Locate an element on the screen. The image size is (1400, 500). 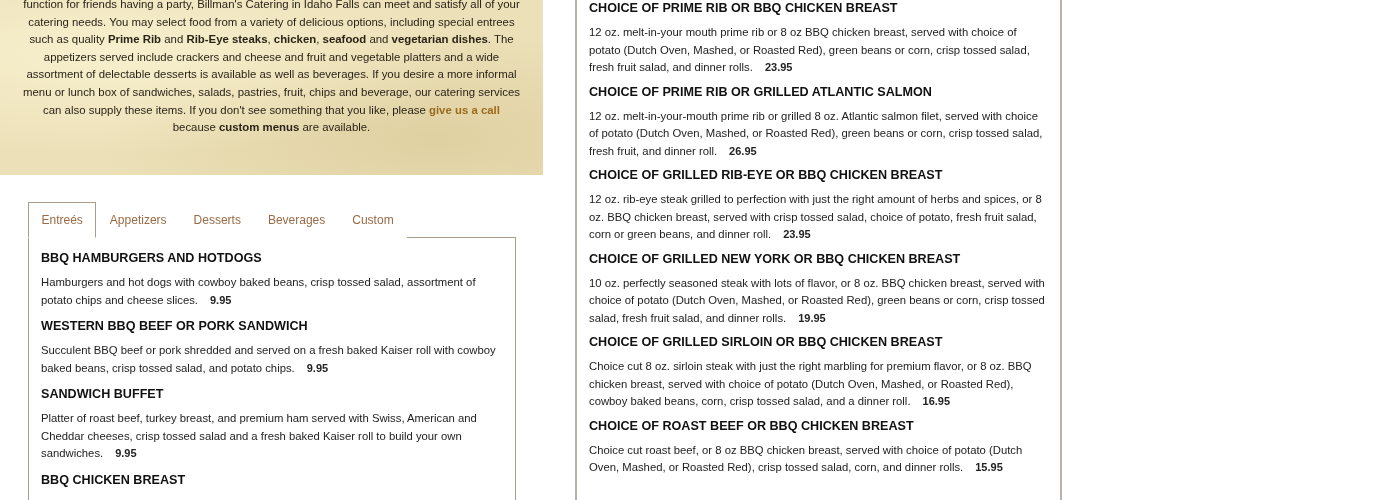
item-heading: CHOICE OF GRILLED RIB-EYE OR BBQ CHICKEN BREAST is located at coordinates (766, 175).